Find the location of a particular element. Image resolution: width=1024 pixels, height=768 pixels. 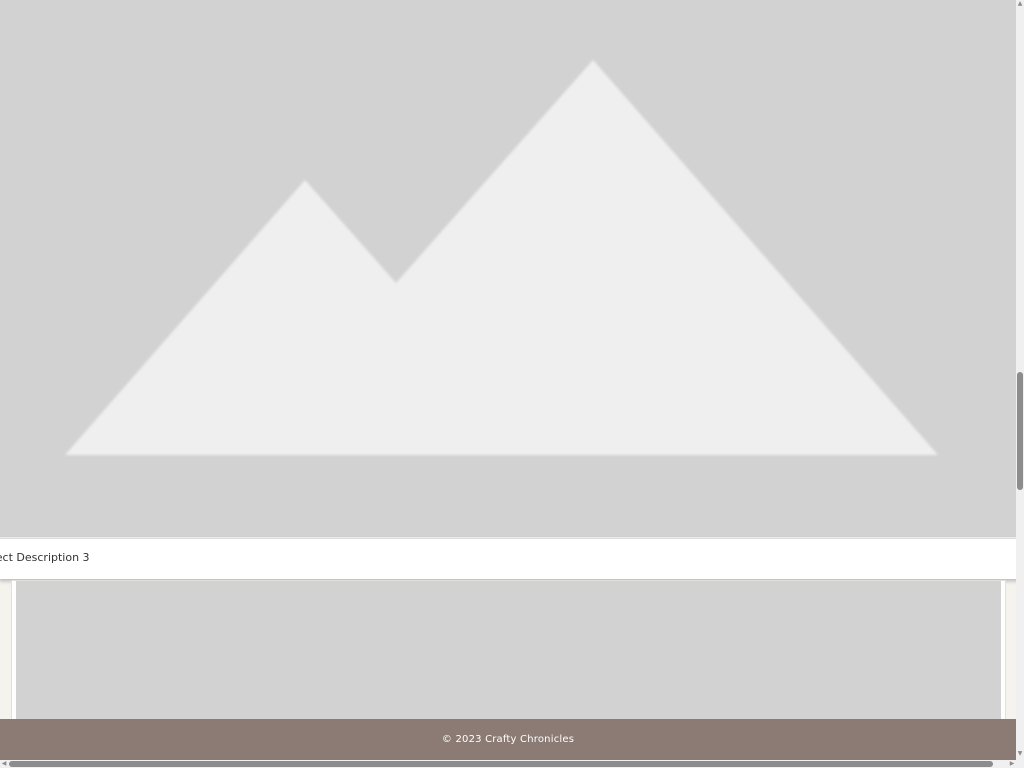

vertical-scrollbar: ▲ ▼ is located at coordinates (1020, 380).